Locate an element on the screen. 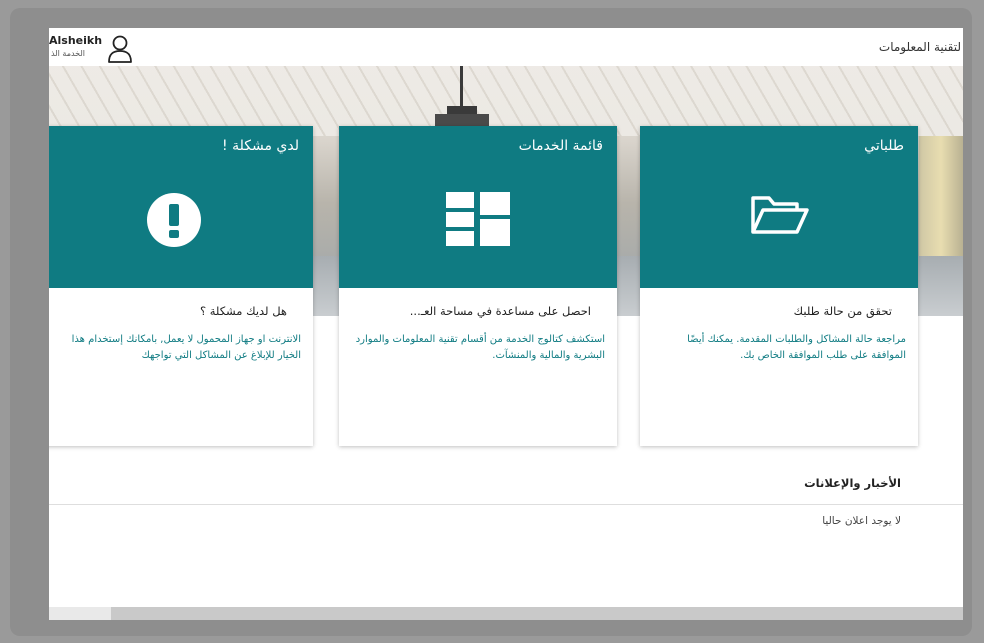  news-empty-message: لا يوجد اعلان حاليا is located at coordinates (861, 521).